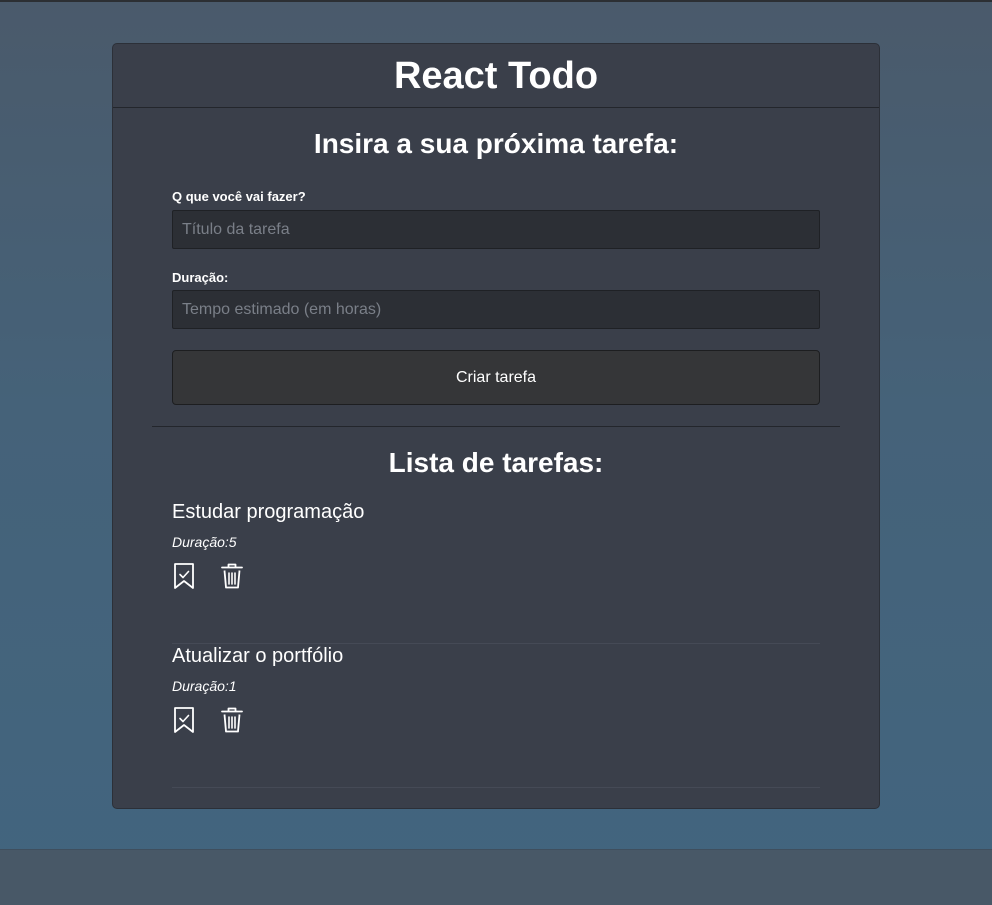  Describe the element at coordinates (496, 1) in the screenshot. I see `top-edge` at that location.